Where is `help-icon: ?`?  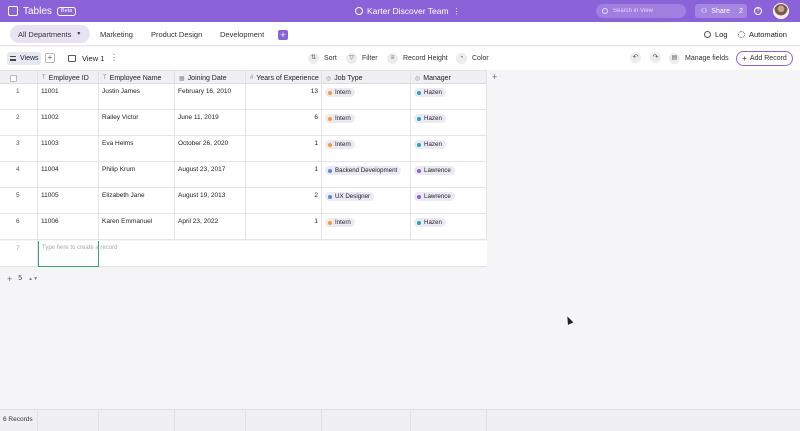
help-icon: ? is located at coordinates (758, 11).